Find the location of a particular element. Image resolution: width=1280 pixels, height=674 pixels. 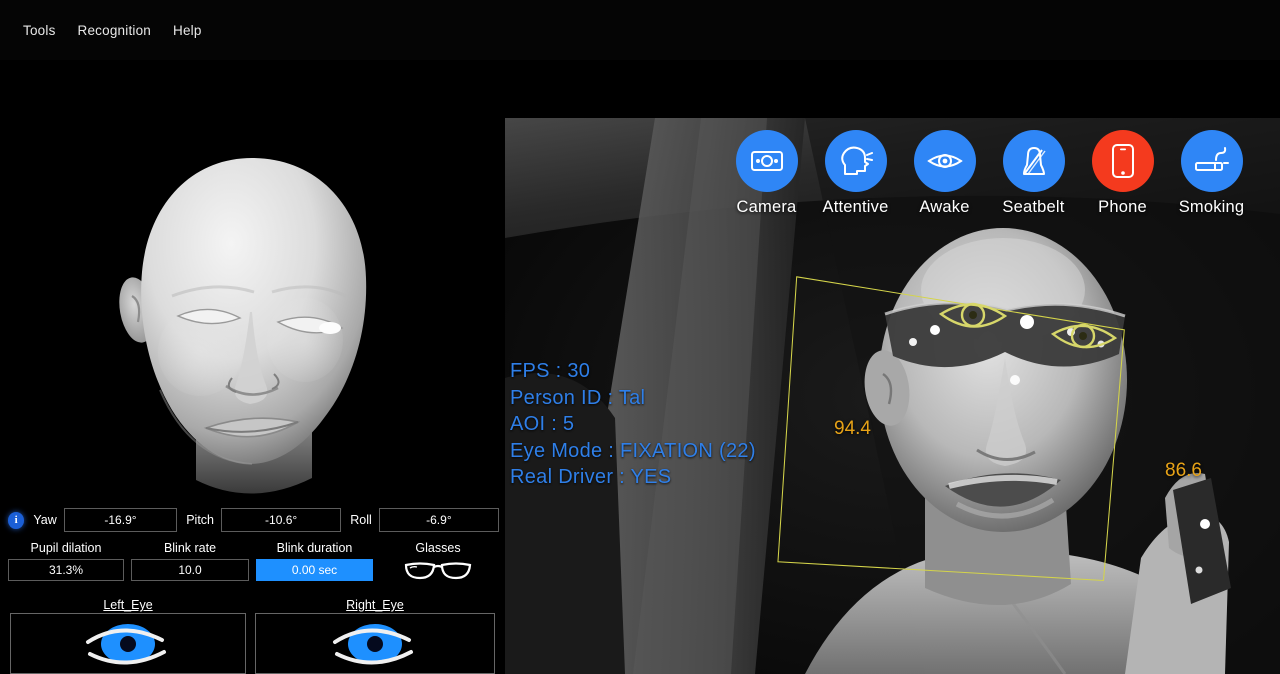

blink-duration-value: 0.00 sec is located at coordinates (314, 570).